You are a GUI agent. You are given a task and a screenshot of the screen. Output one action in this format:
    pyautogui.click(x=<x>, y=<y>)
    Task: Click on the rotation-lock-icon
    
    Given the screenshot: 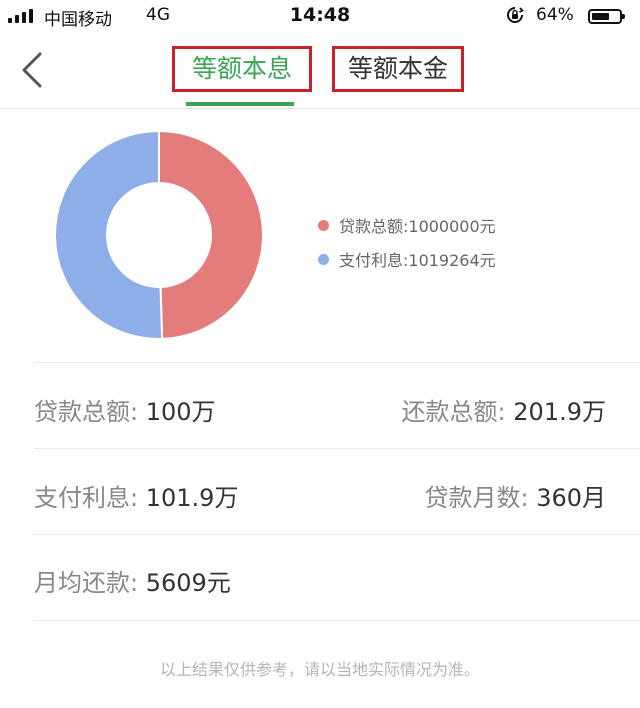 What is the action you would take?
    pyautogui.click(x=515, y=15)
    